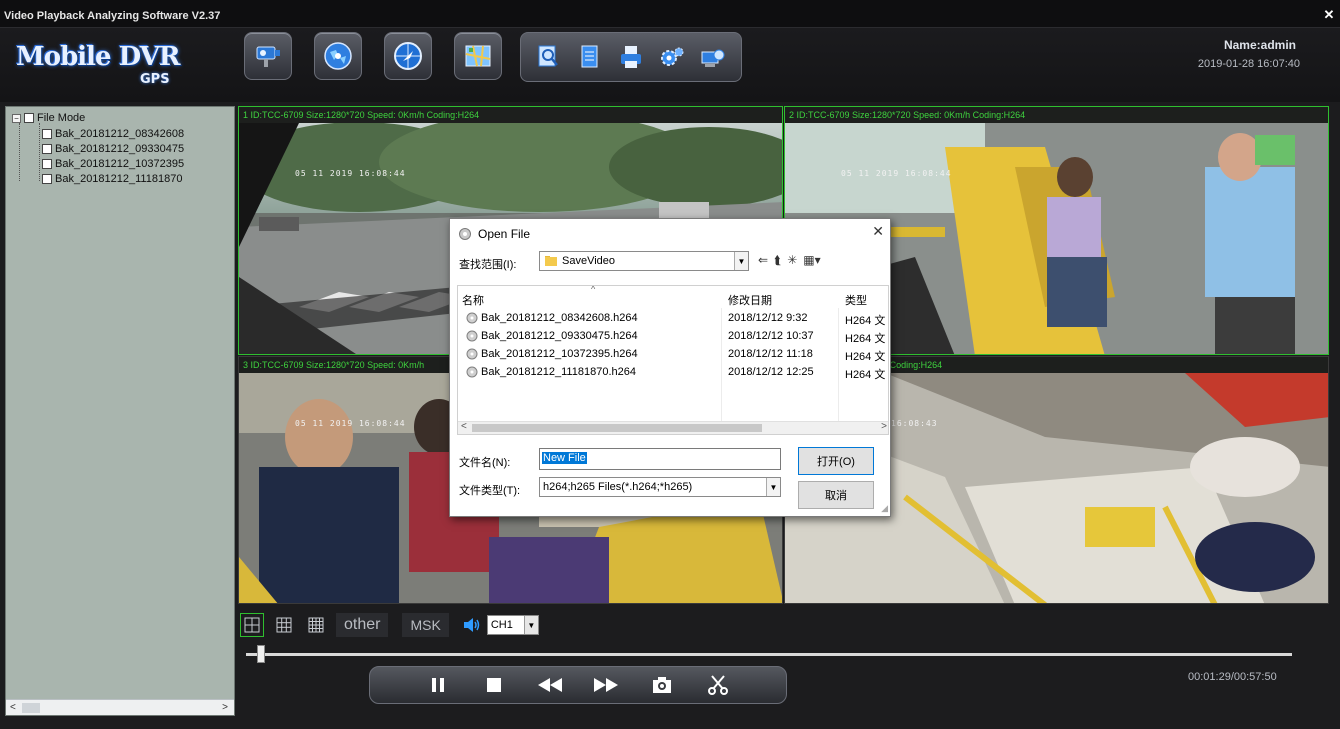 This screenshot has height=729, width=1340. Describe the element at coordinates (718, 685) in the screenshot. I see `clip-button` at that location.